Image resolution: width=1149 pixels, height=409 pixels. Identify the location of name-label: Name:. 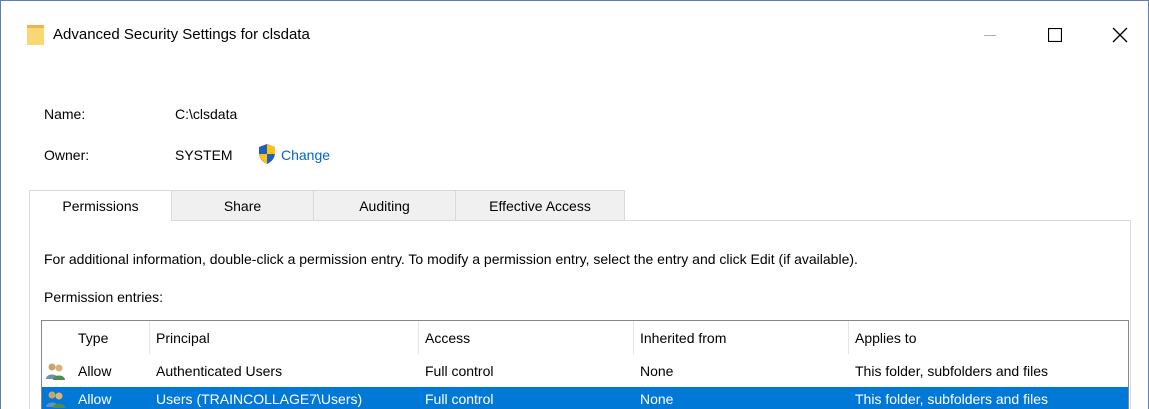
(65, 114).